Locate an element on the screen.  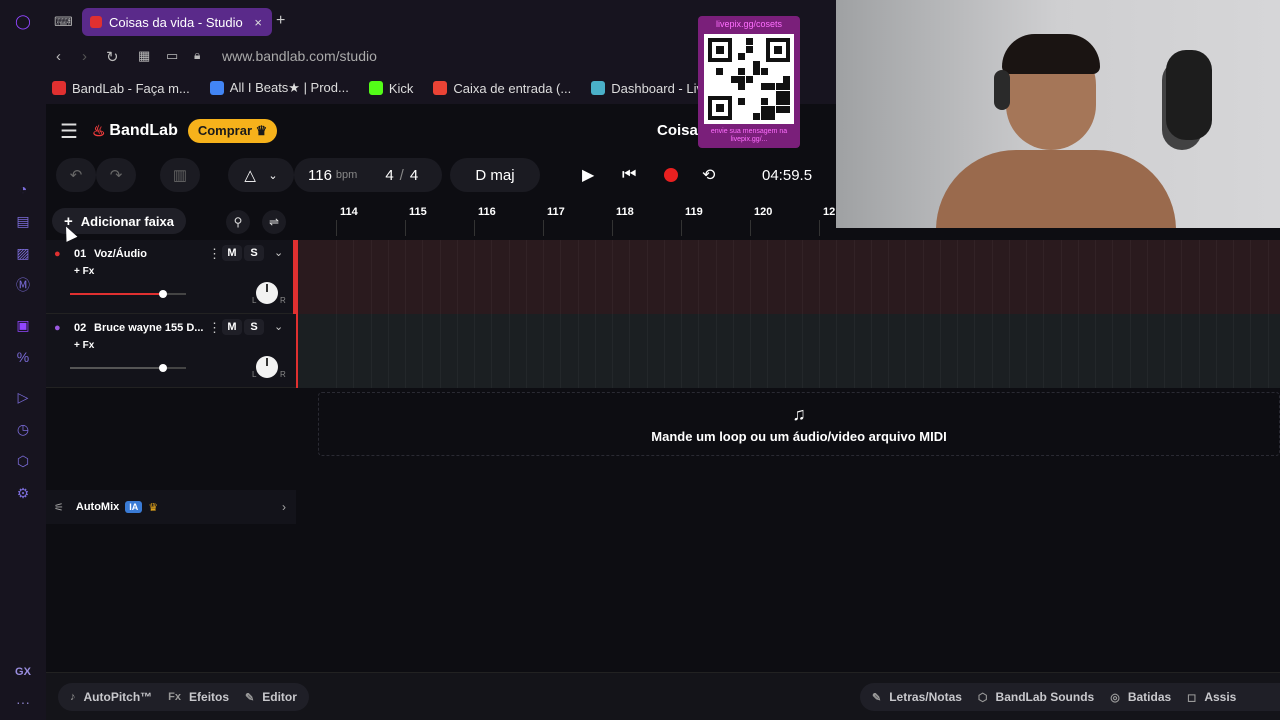
forward-icon: › is located at coordinates (84, 56).